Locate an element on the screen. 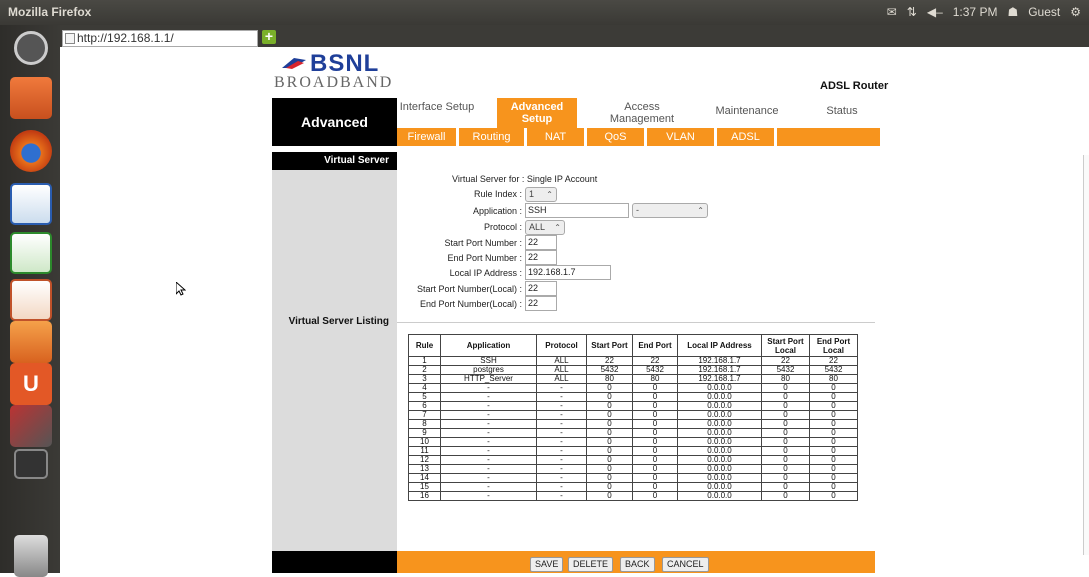 Image resolution: width=1089 pixels, height=577 pixels. local-ip-label: Local IP Address : is located at coordinates (485, 273).